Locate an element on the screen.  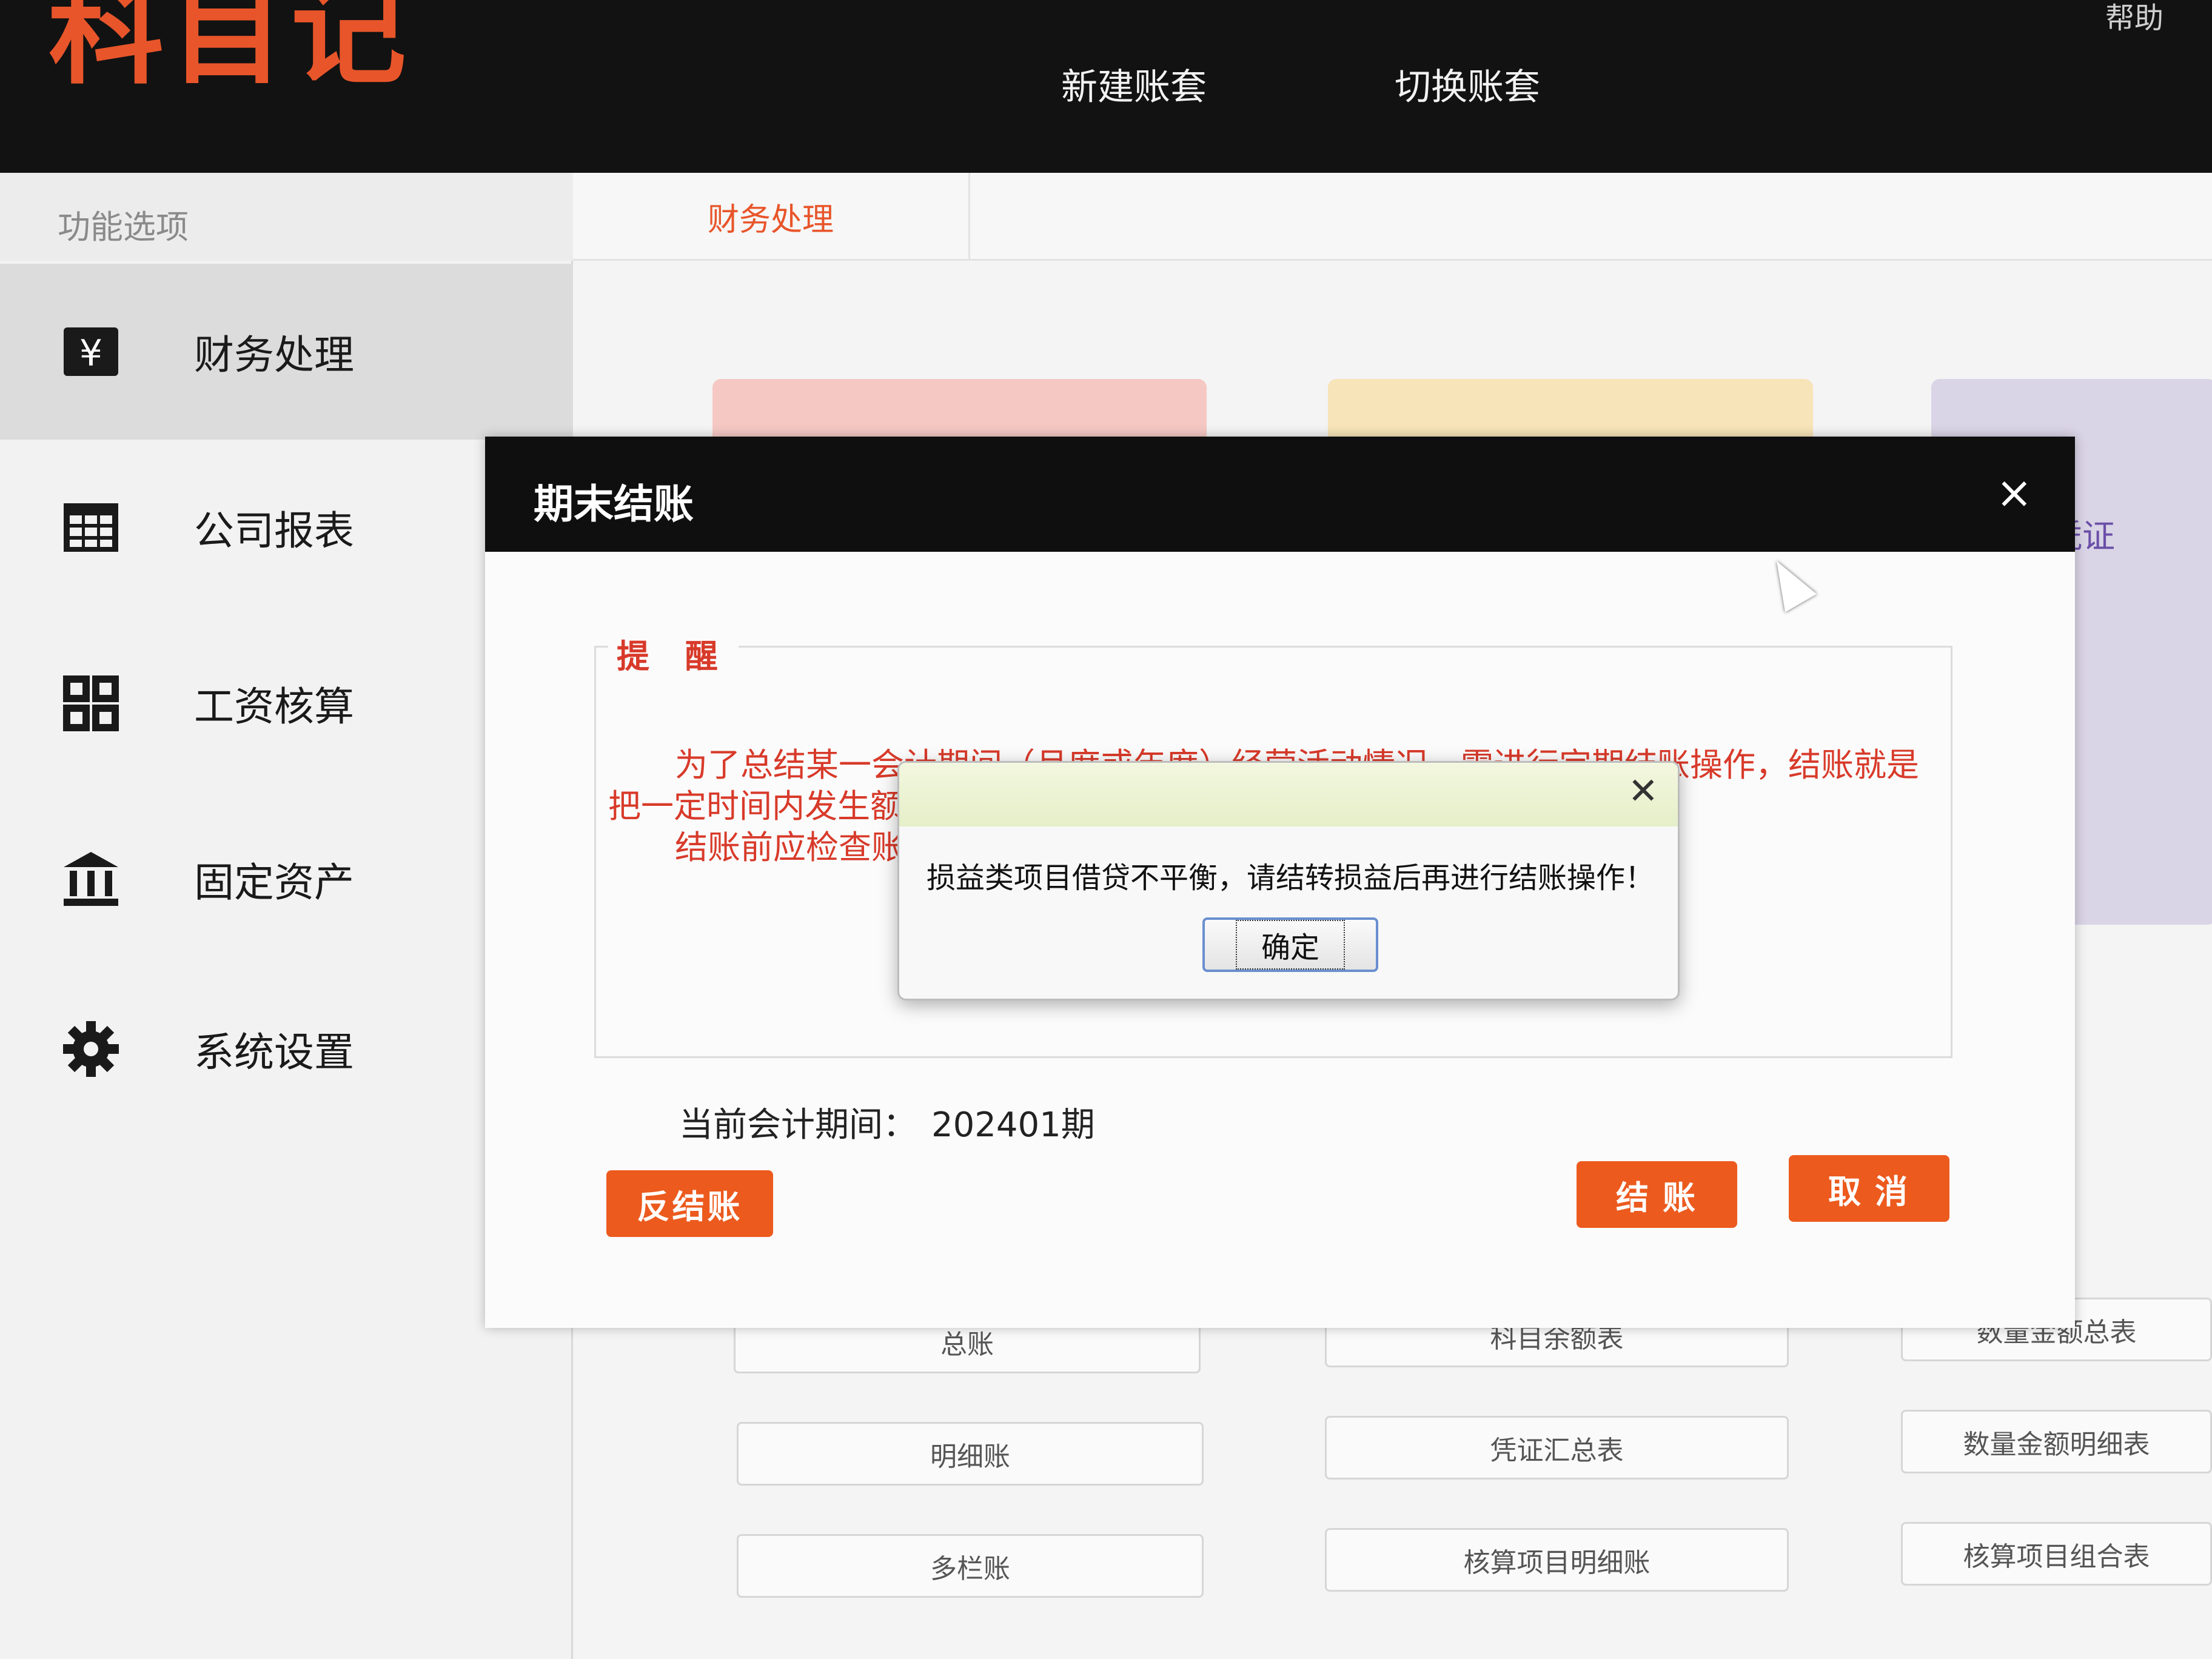
alert-dialog: ✕ 损益类项目借贷不平衡，请结转损益后再进行结账操作！ 确定 is located at coordinates (1288, 880).